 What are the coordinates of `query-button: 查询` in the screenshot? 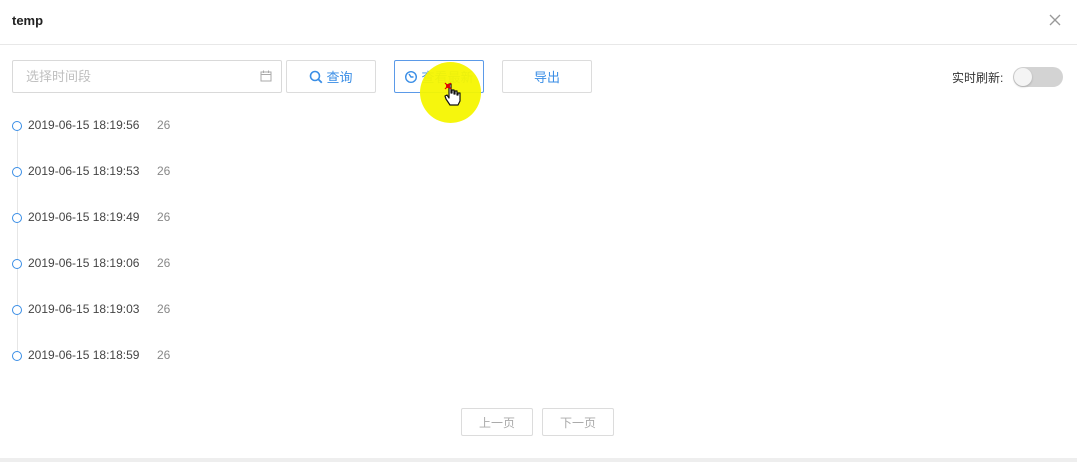 It's located at (331, 76).